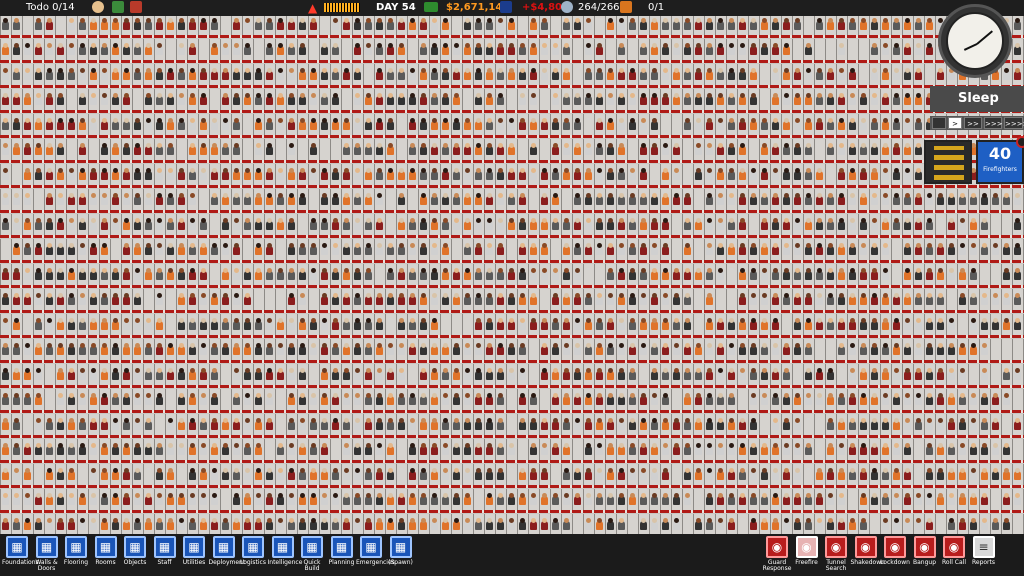  Describe the element at coordinates (76, 556) in the screenshot. I see `toolbar-flooring-button: ▦ Flooring` at that location.